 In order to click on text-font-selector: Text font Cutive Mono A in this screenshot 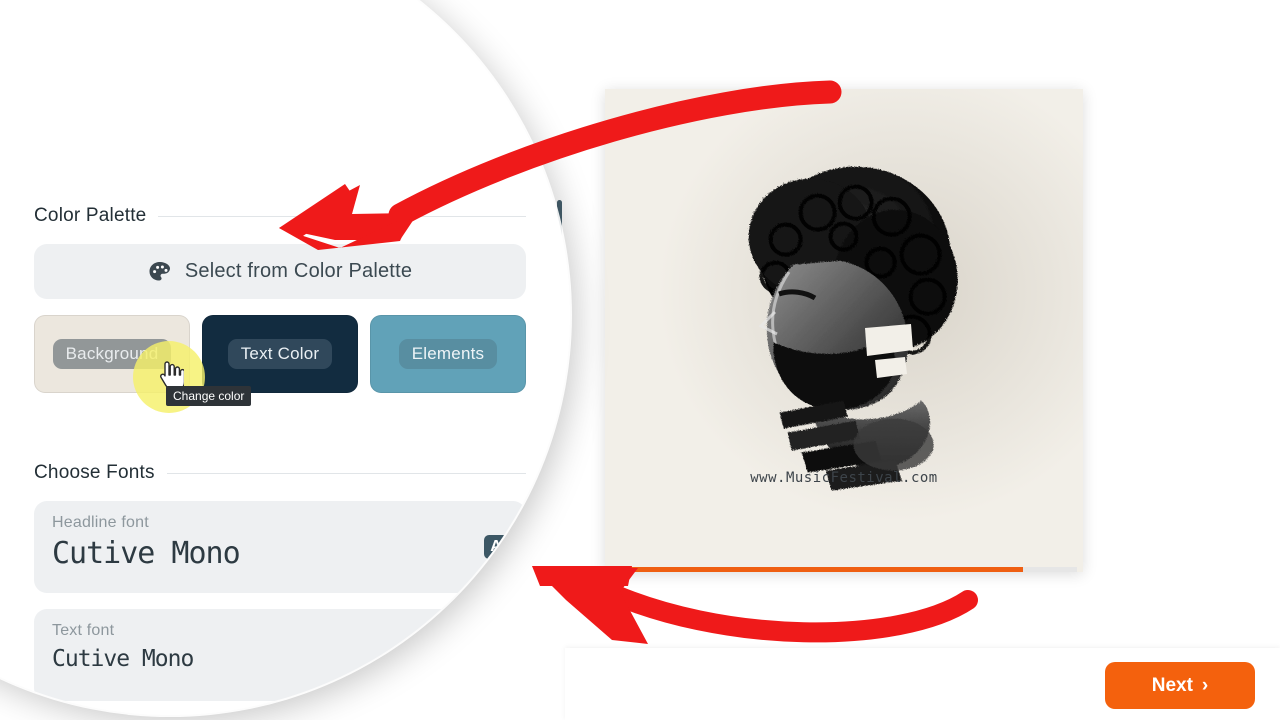, I will do `click(280, 655)`.